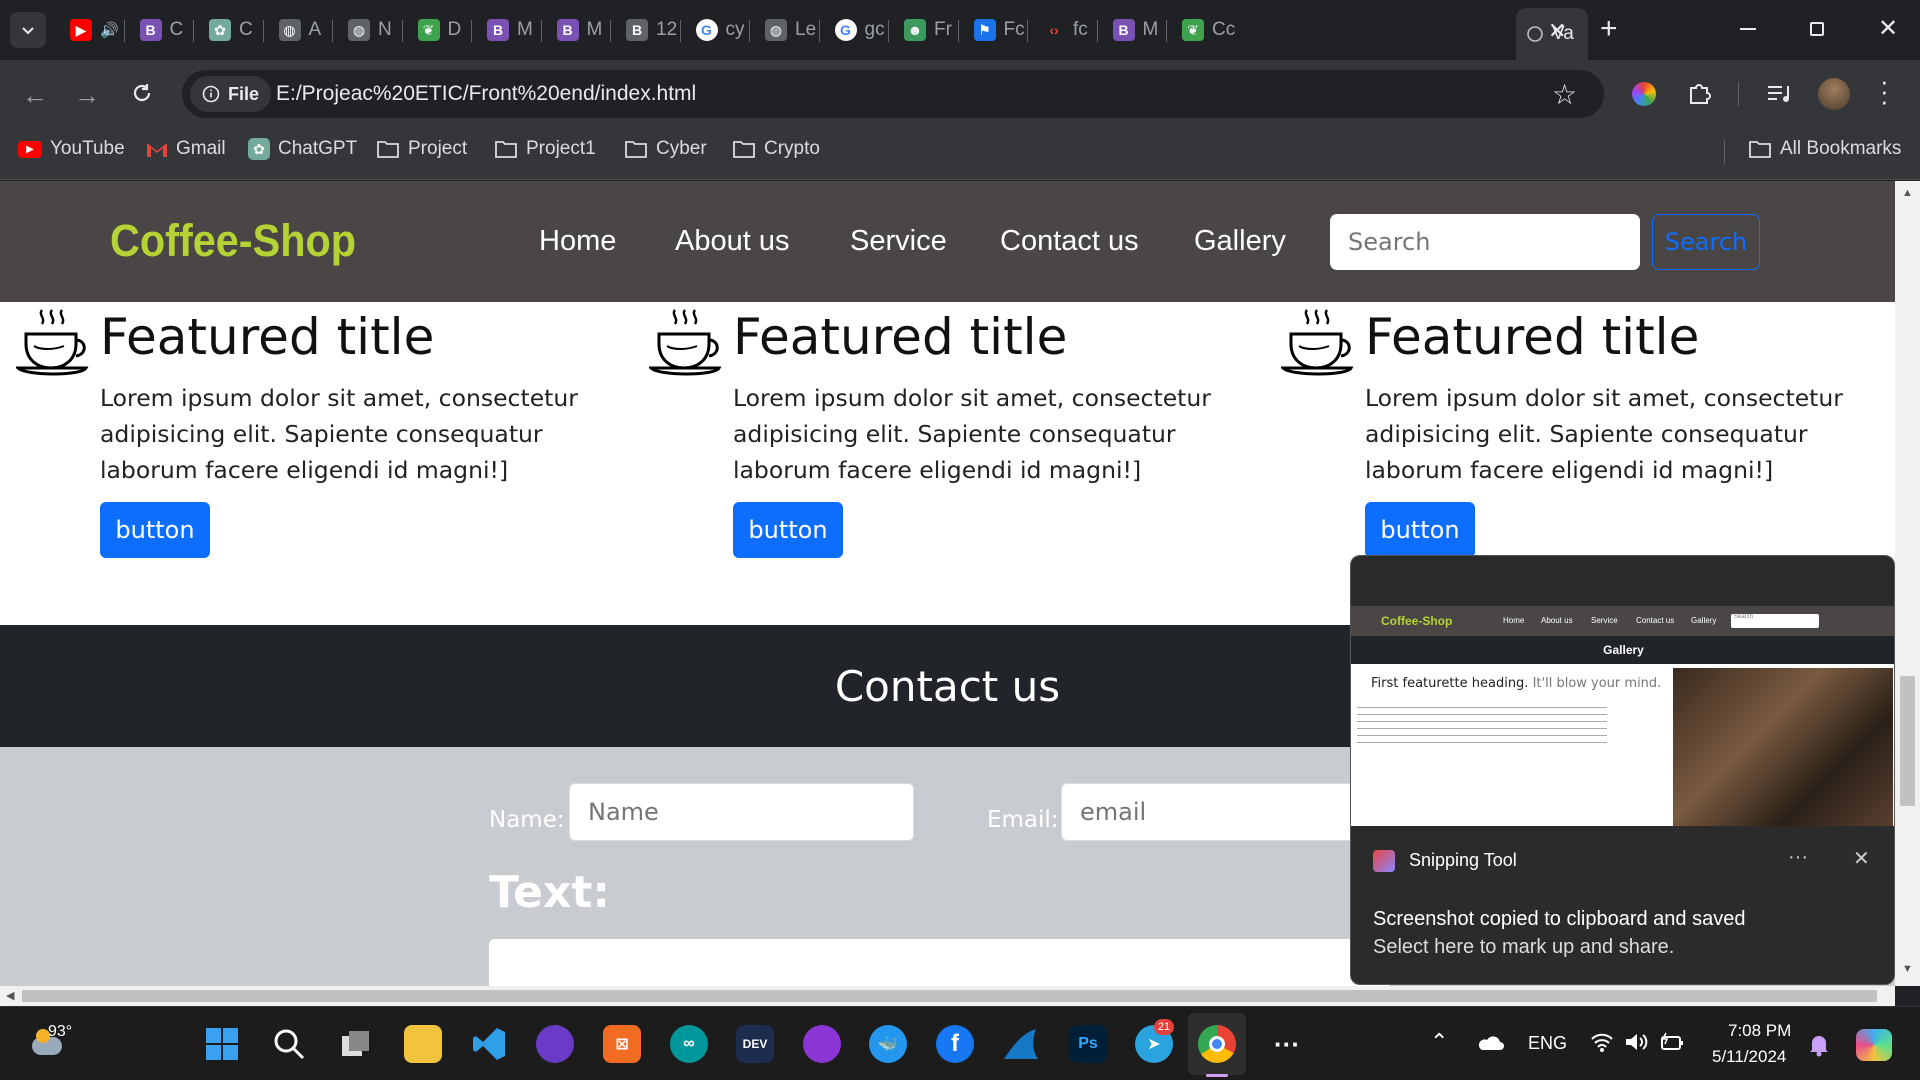 Image resolution: width=1920 pixels, height=1080 pixels. Describe the element at coordinates (1240, 241) in the screenshot. I see `nav-gallery: Gallery` at that location.